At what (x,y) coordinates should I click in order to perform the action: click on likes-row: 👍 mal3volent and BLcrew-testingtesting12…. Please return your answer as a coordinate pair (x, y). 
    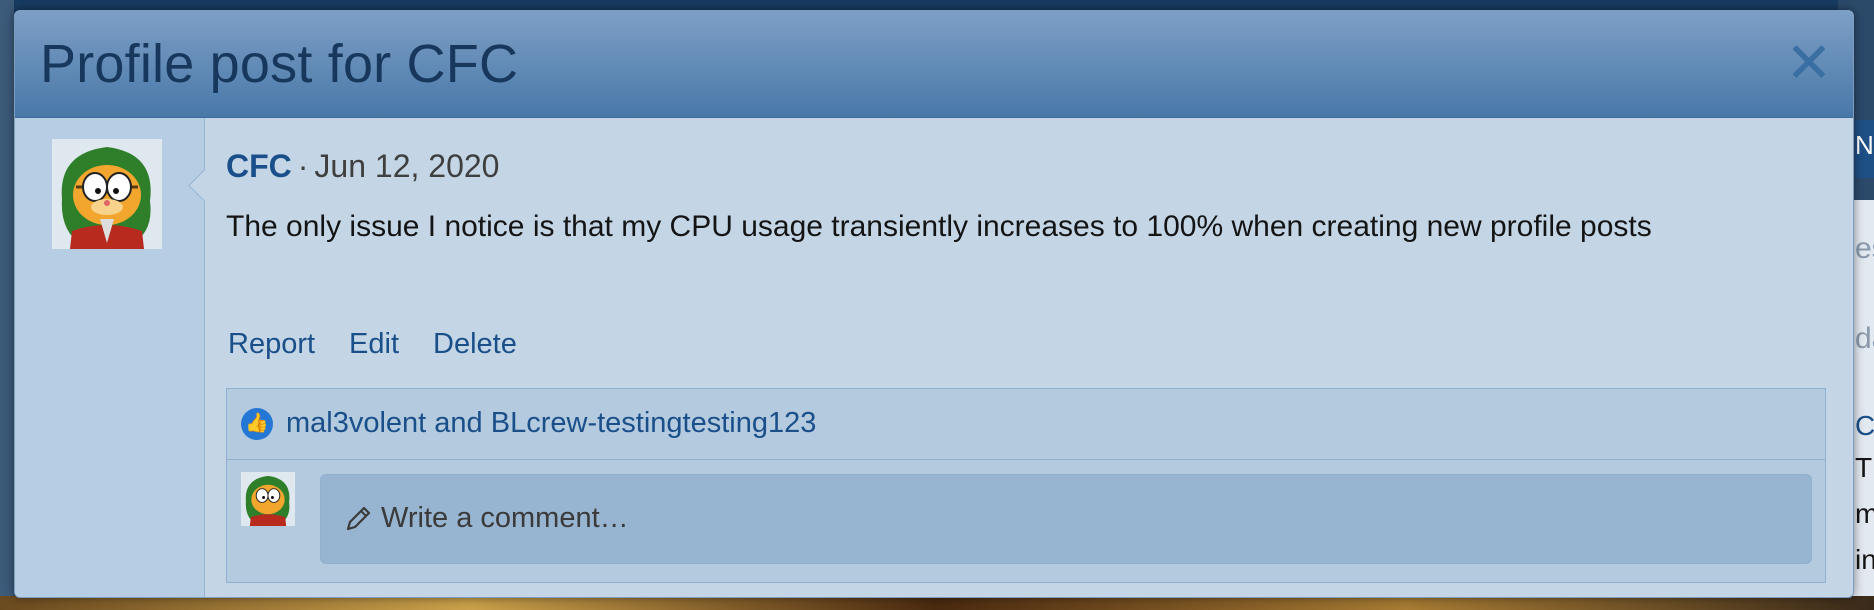
    Looking at the image, I should click on (1026, 424).